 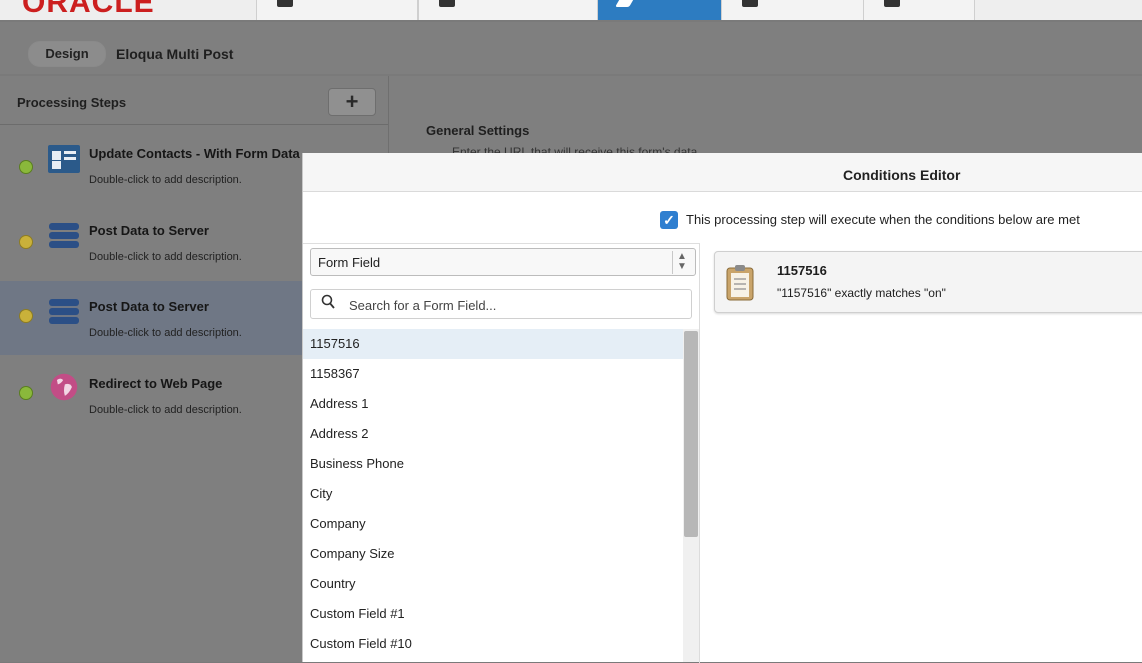 What do you see at coordinates (447, 3) in the screenshot?
I see `orders-icon` at bounding box center [447, 3].